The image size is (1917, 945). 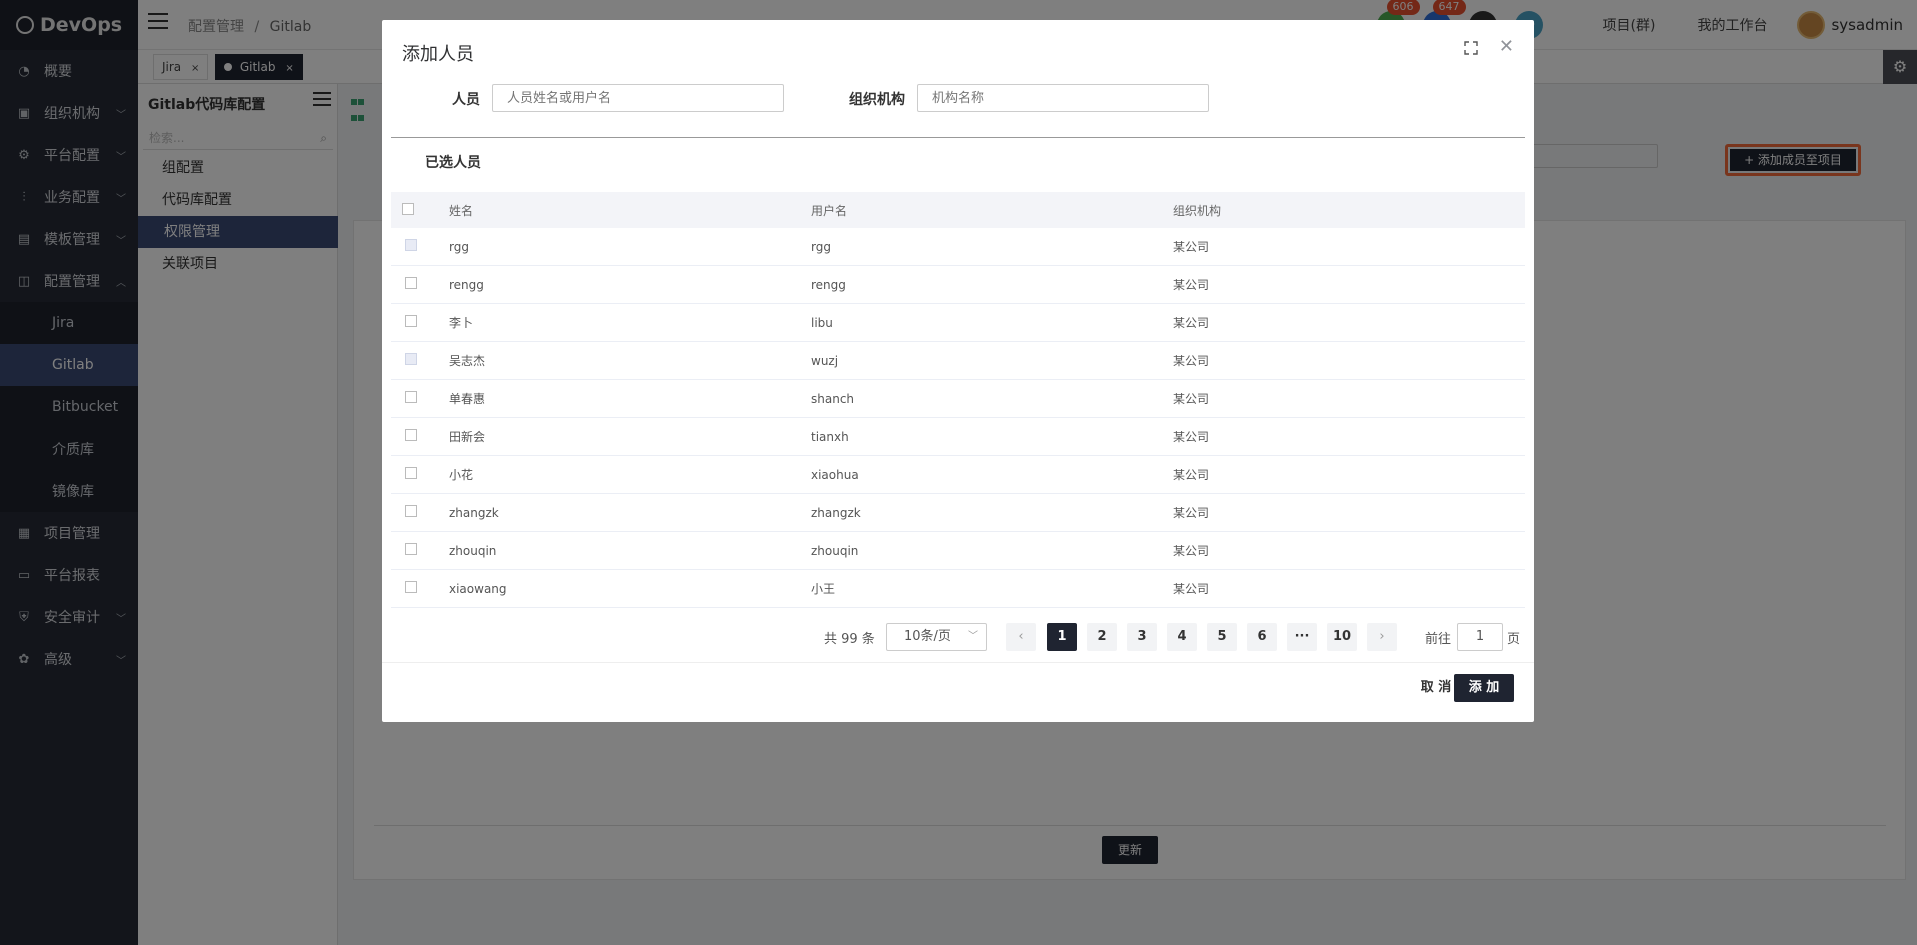 What do you see at coordinates (1438, 639) in the screenshot?
I see `goto-label: 前往` at bounding box center [1438, 639].